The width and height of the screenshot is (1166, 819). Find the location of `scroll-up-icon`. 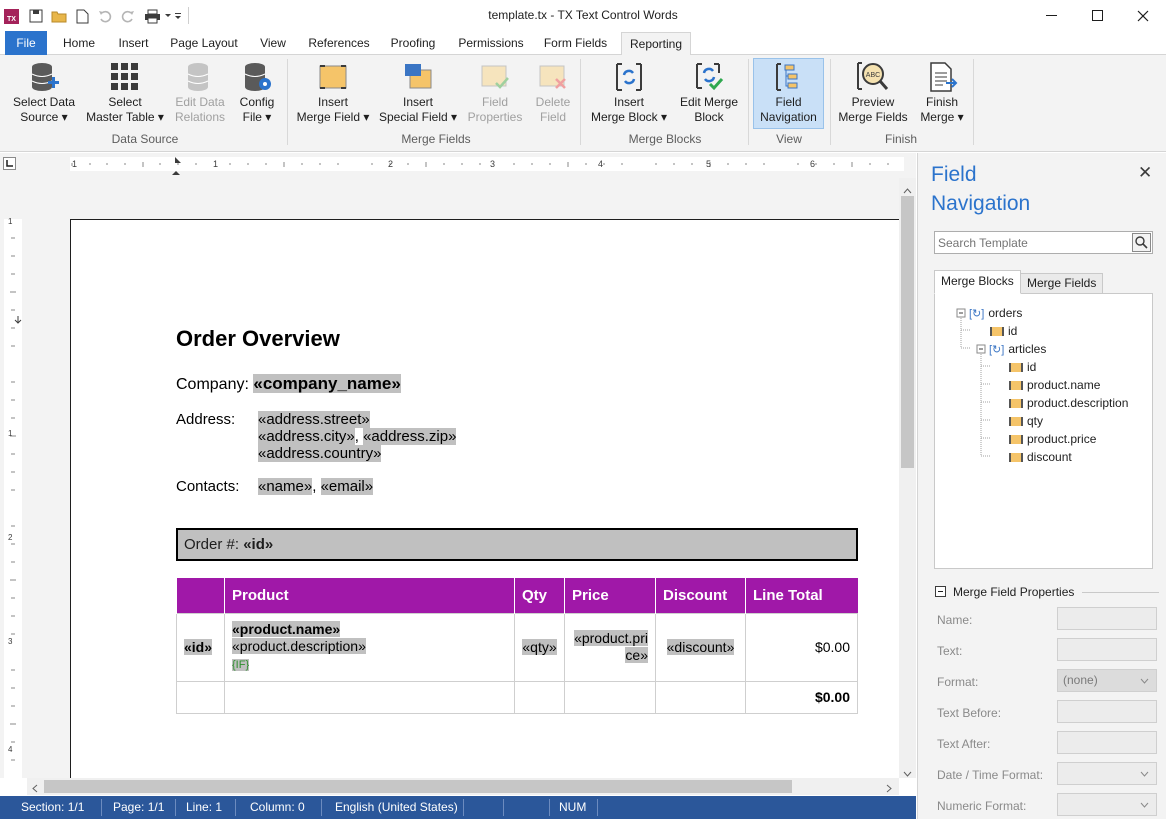

scroll-up-icon is located at coordinates (907, 190).